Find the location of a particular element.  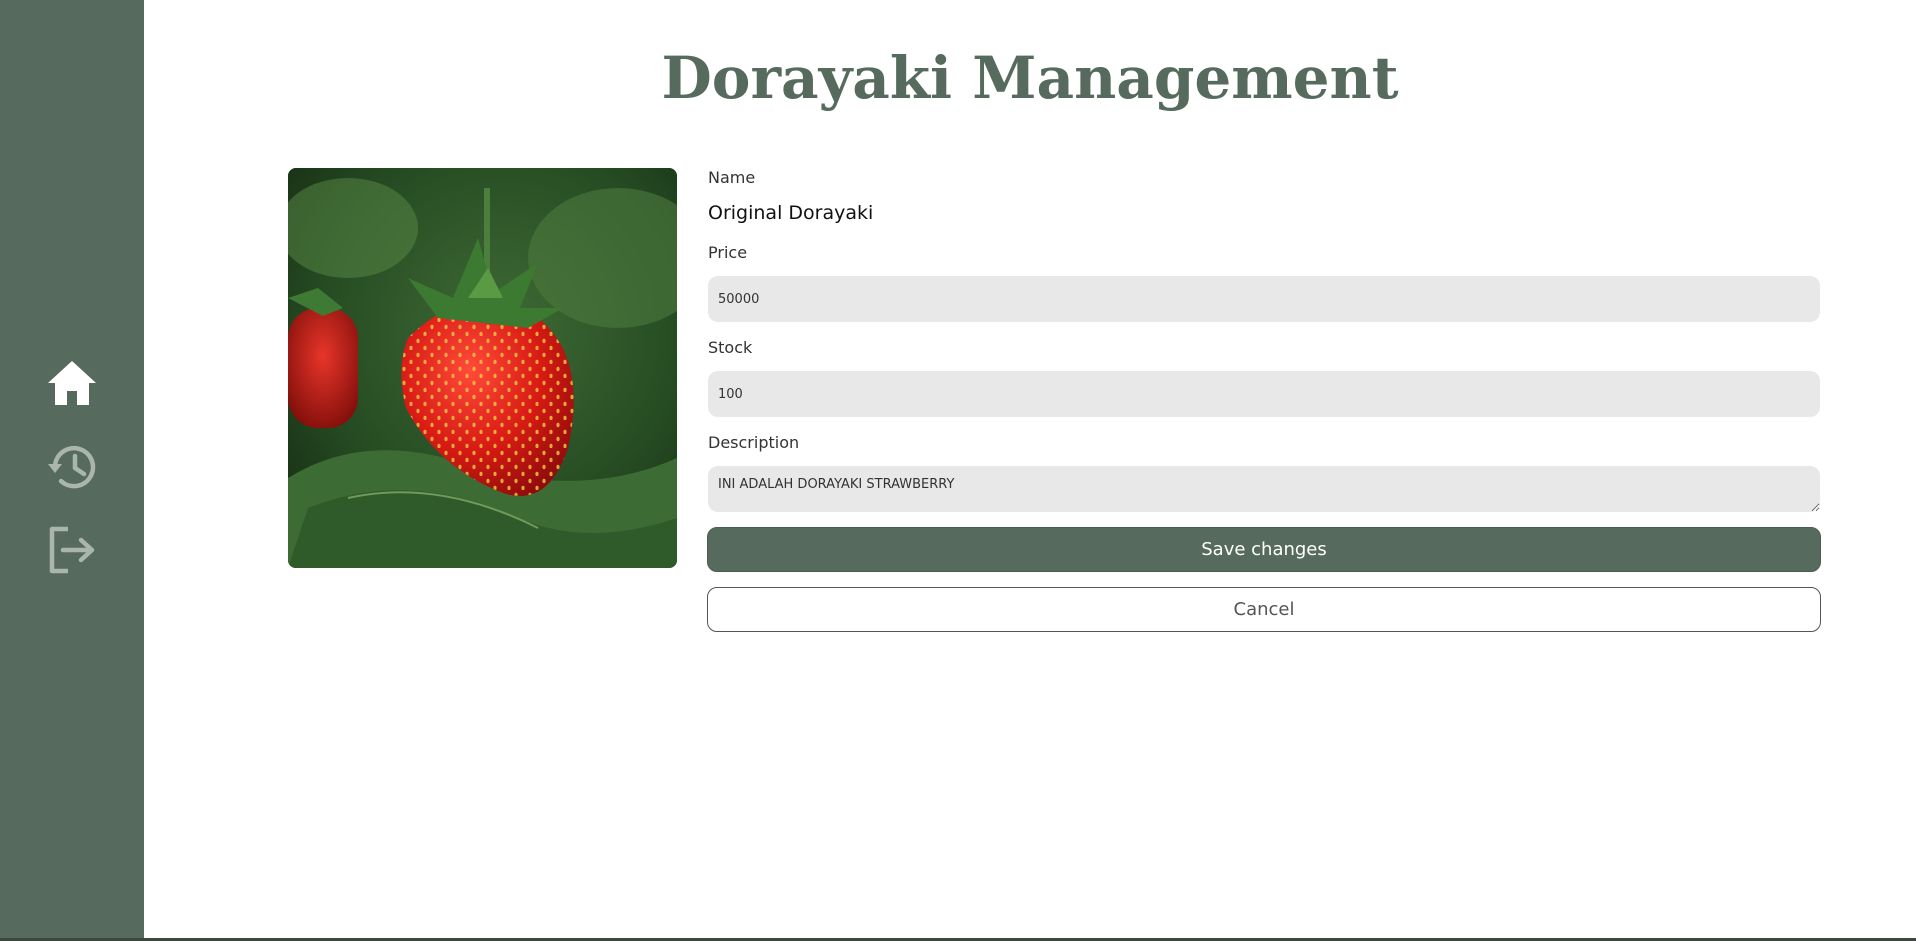

sidebar is located at coordinates (72, 470).